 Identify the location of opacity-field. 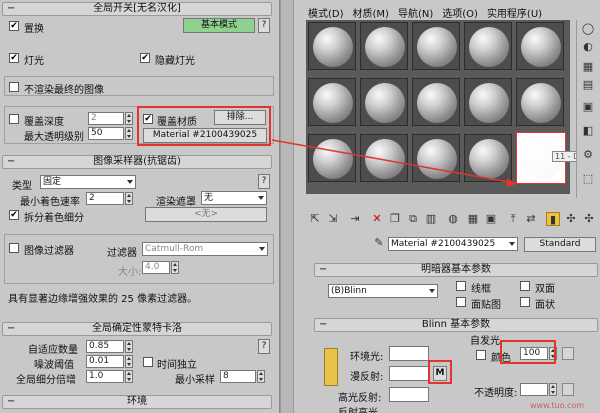
(534, 389).